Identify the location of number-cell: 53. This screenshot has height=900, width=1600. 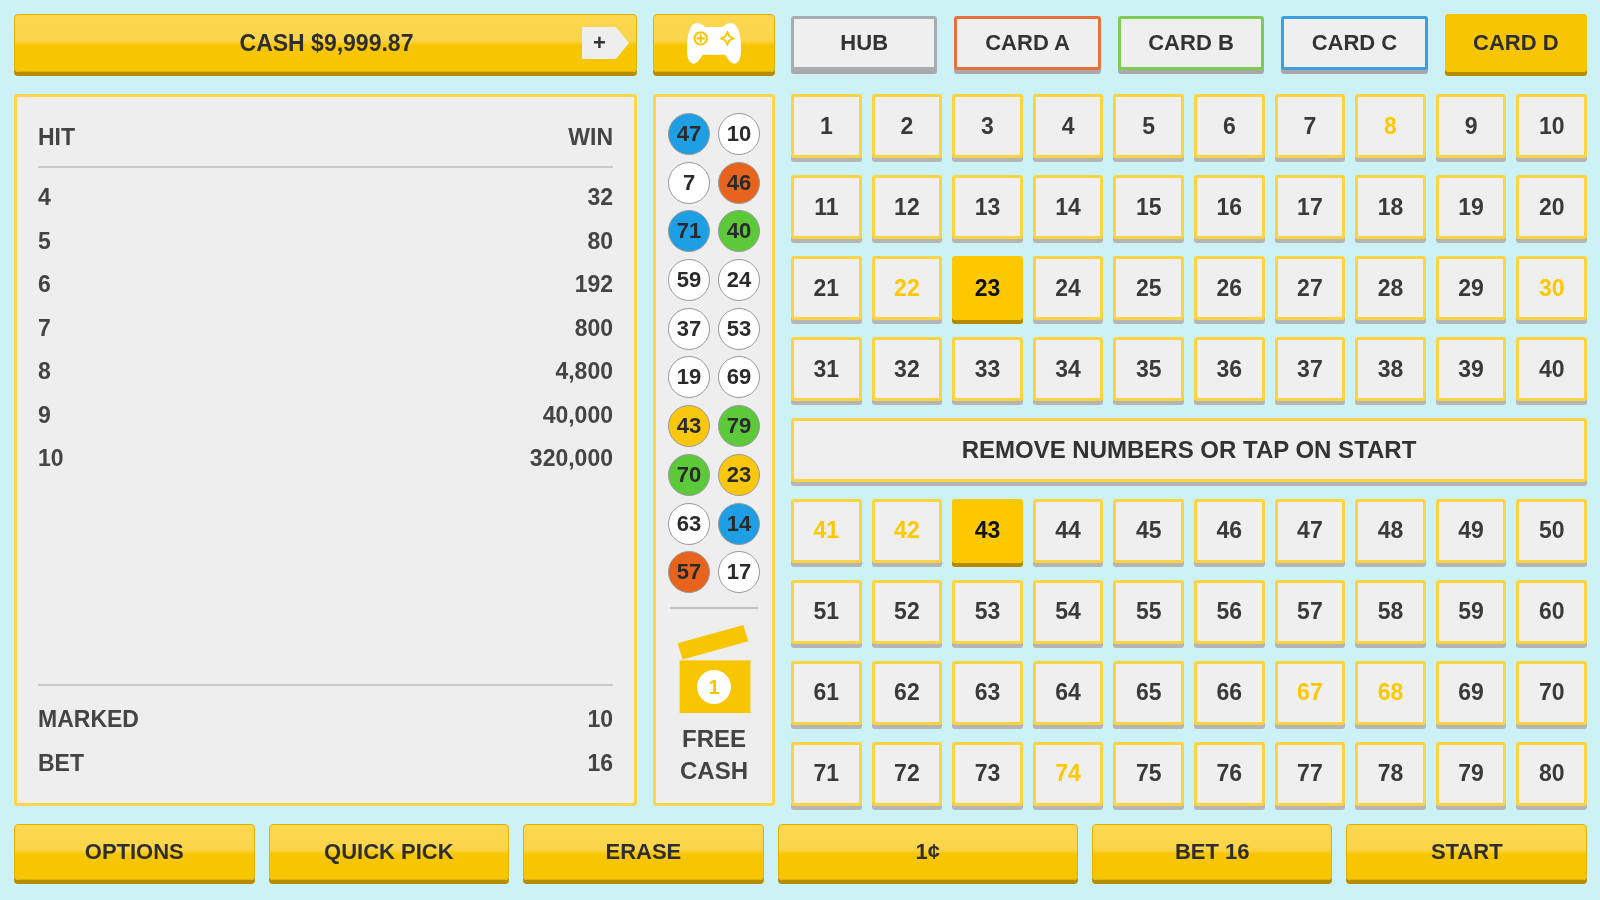
(987, 612).